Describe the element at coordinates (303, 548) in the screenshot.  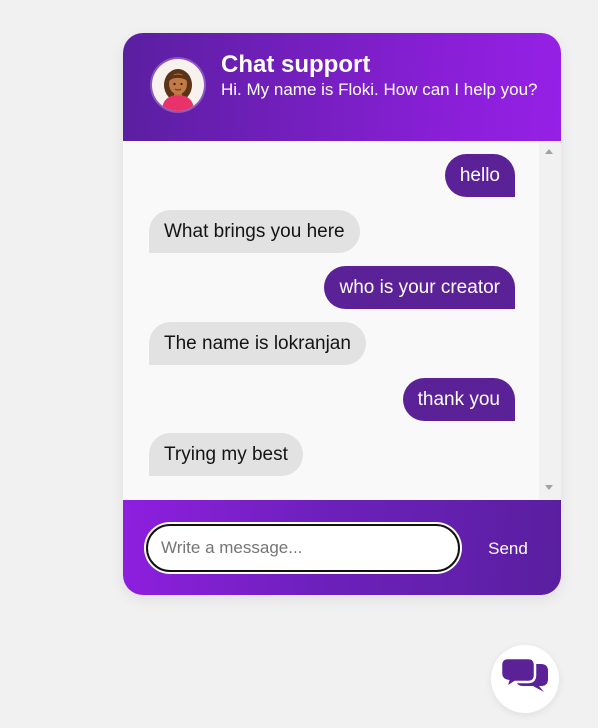
I see `message-input` at that location.